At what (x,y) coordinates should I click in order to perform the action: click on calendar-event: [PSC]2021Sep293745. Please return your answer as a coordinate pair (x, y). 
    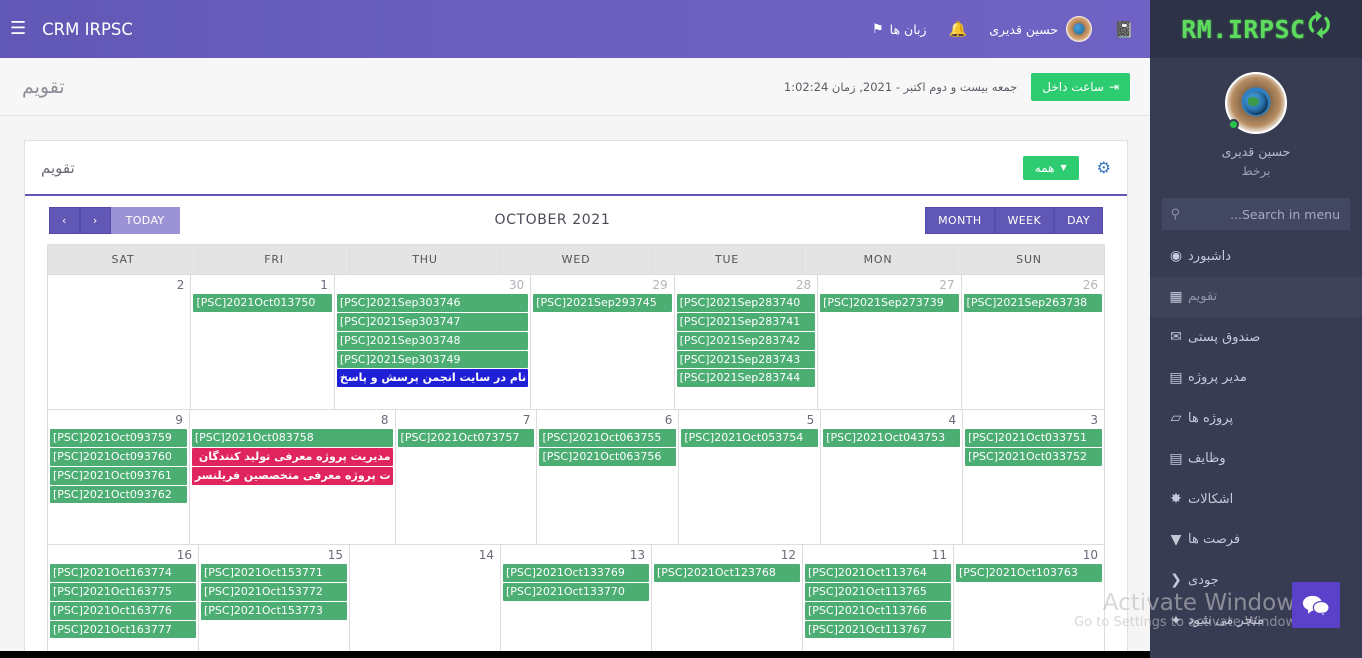
    Looking at the image, I should click on (602, 303).